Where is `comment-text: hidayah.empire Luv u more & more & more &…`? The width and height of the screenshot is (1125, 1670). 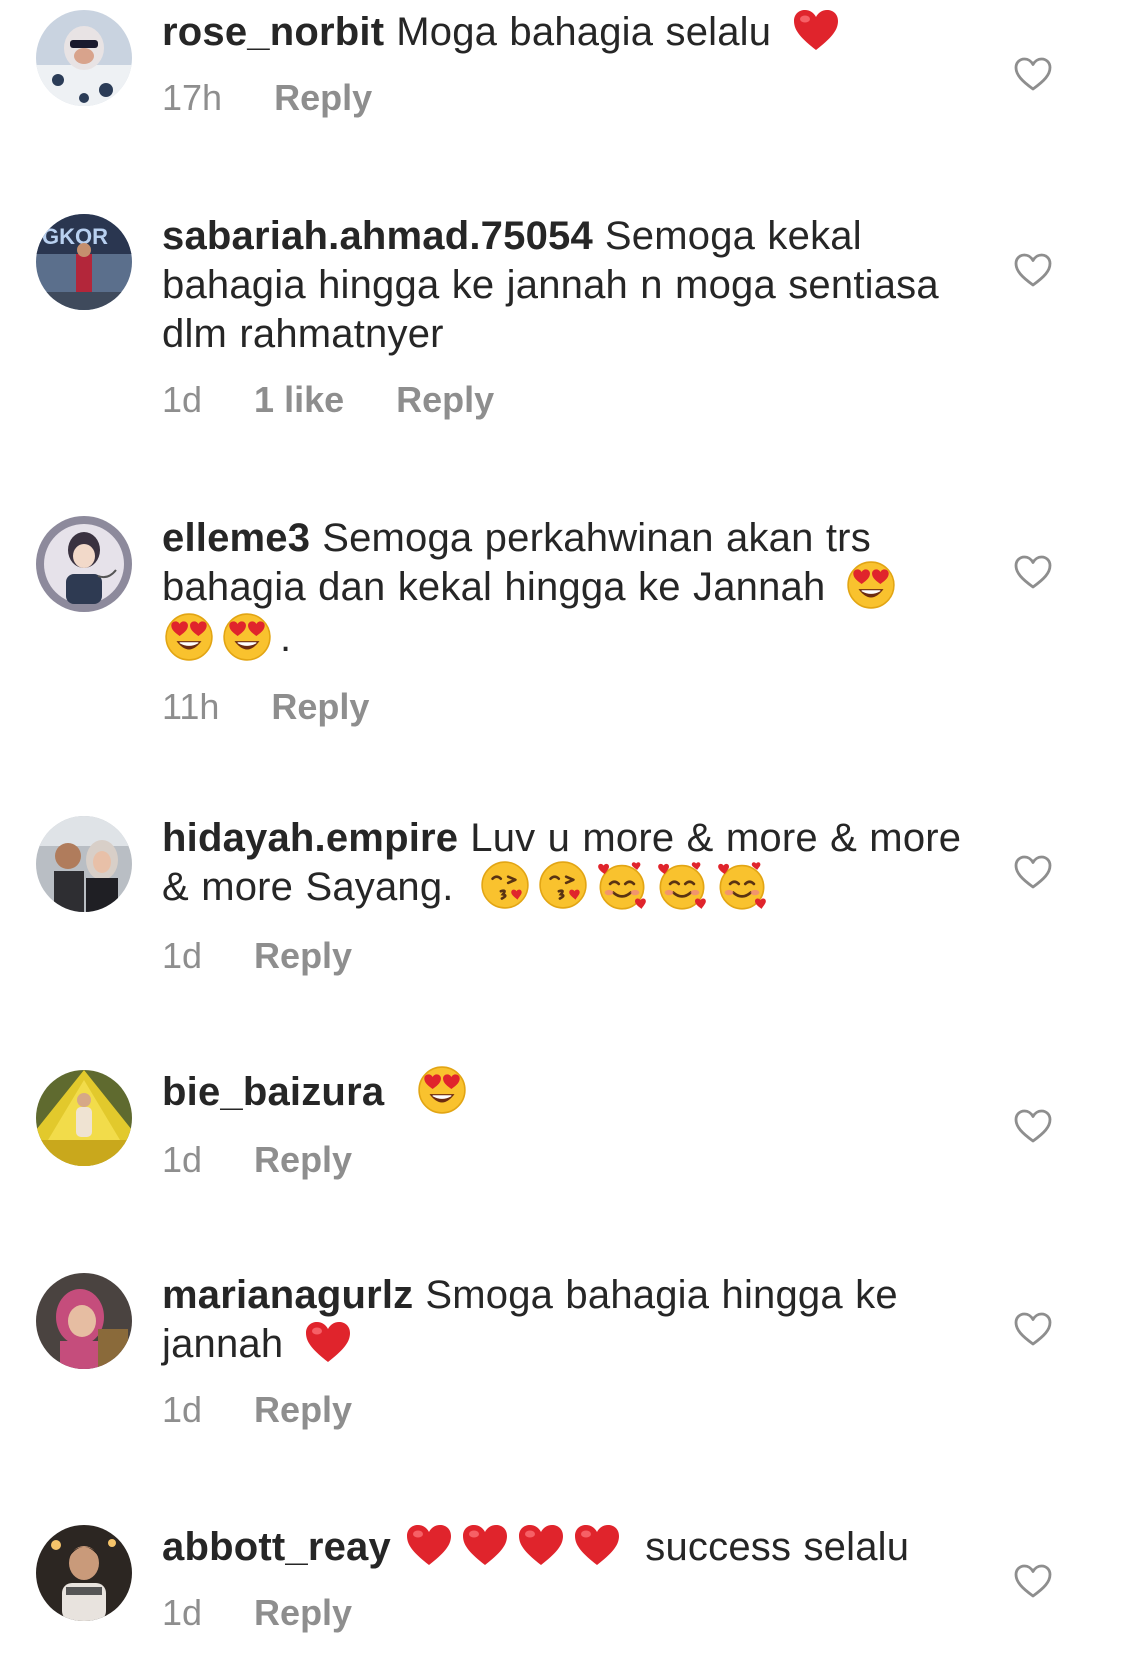 comment-text: hidayah.empire Luv u more & more & more &… is located at coordinates (562, 864).